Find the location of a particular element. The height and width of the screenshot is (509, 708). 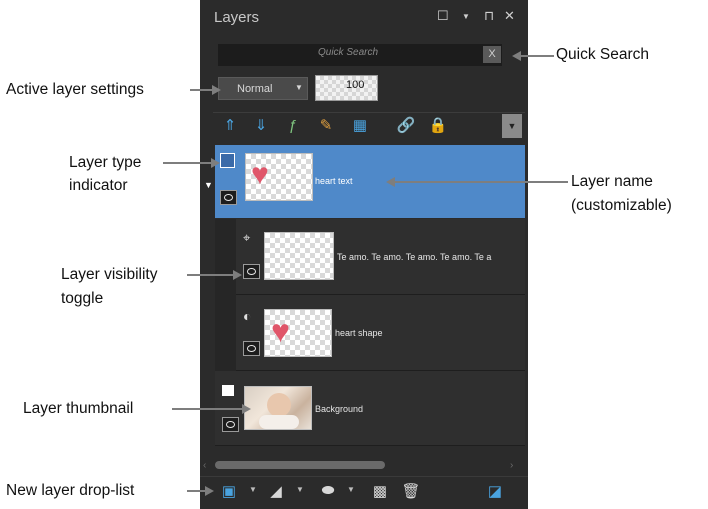

move-layer-up-icon: ⇑ is located at coordinates (230, 126).